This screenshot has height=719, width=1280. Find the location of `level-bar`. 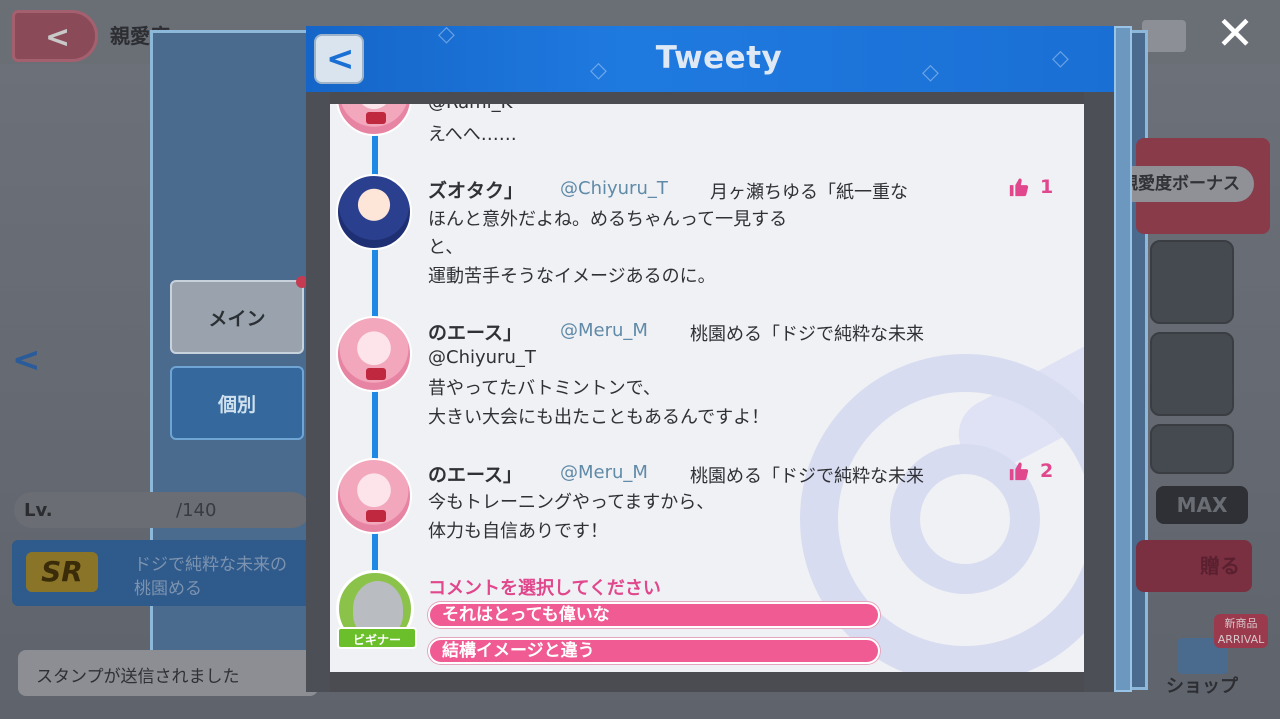

level-bar is located at coordinates (162, 510).